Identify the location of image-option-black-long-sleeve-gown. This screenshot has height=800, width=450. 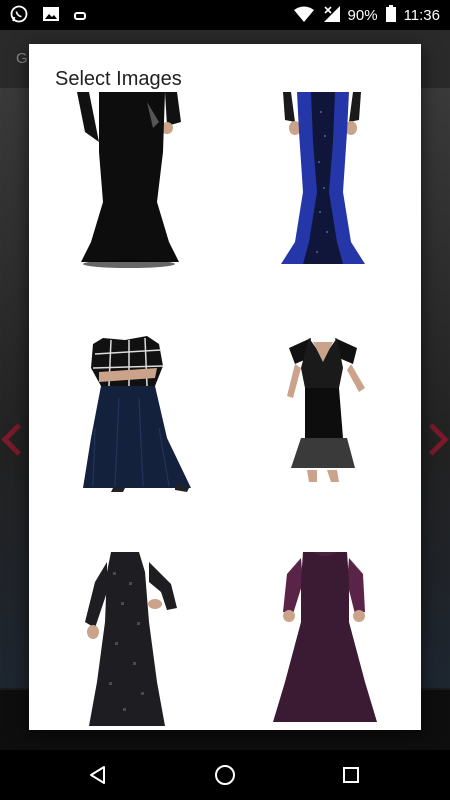
(127, 199).